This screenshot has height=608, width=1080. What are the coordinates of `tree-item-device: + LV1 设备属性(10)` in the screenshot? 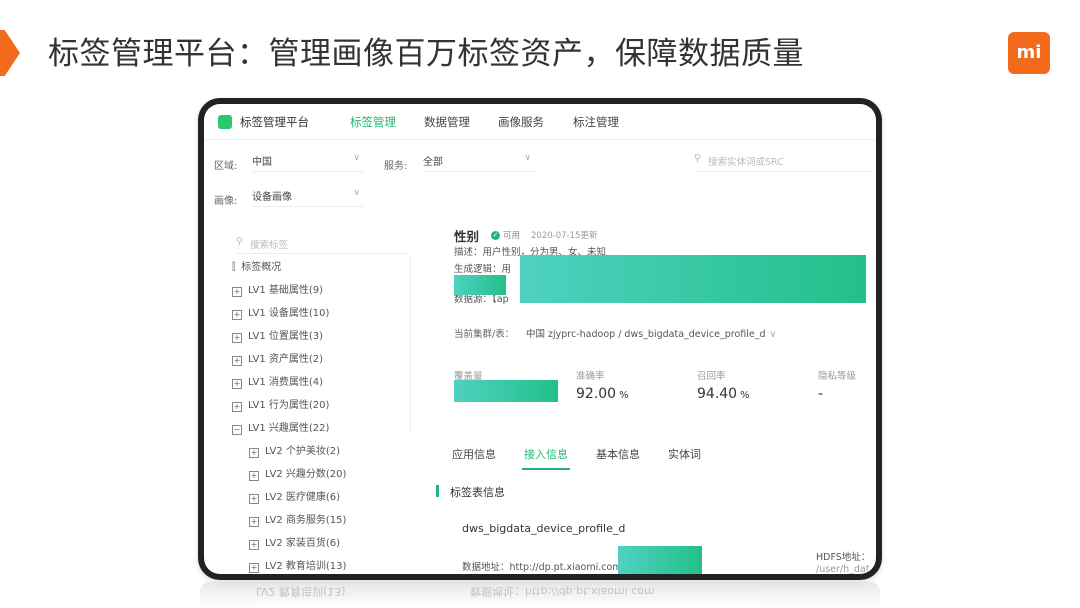 It's located at (280, 312).